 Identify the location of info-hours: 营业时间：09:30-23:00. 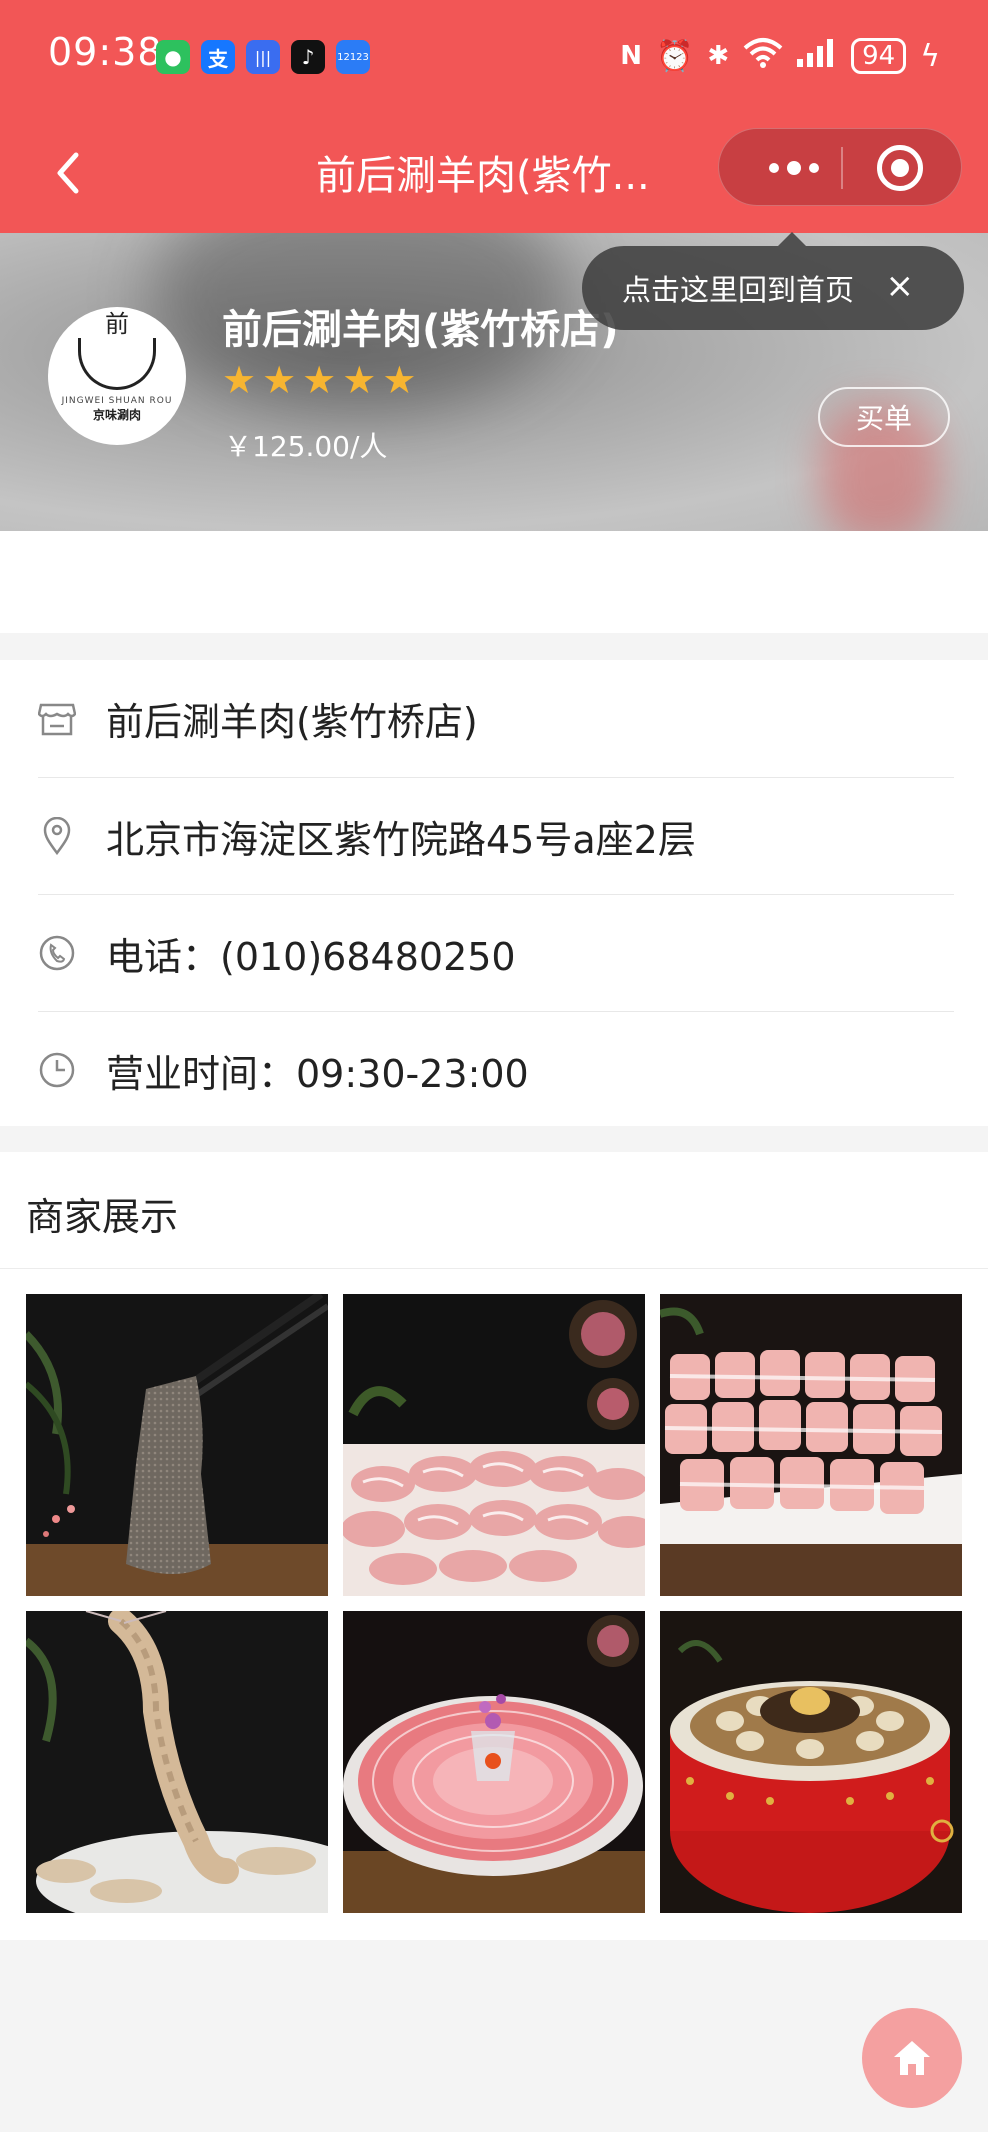
(317, 1073).